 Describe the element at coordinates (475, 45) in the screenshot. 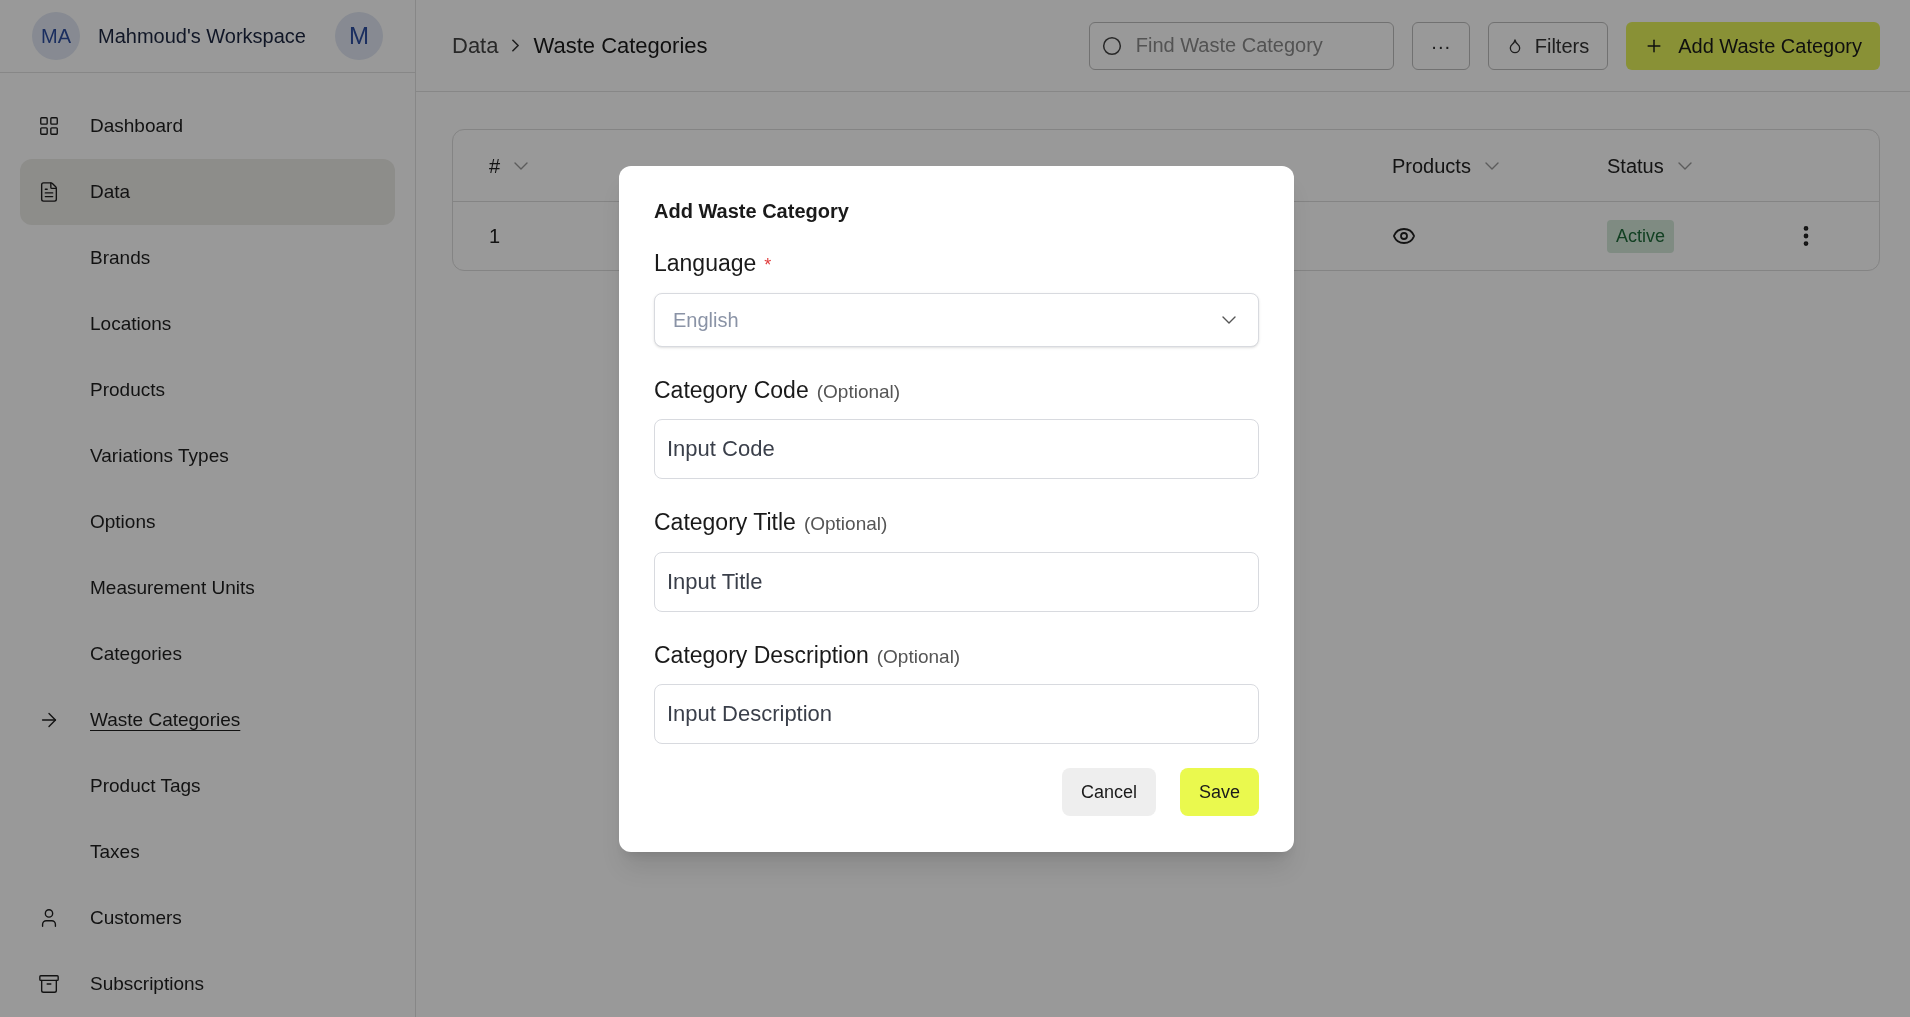

I see `breadcrumb-link: Data` at that location.